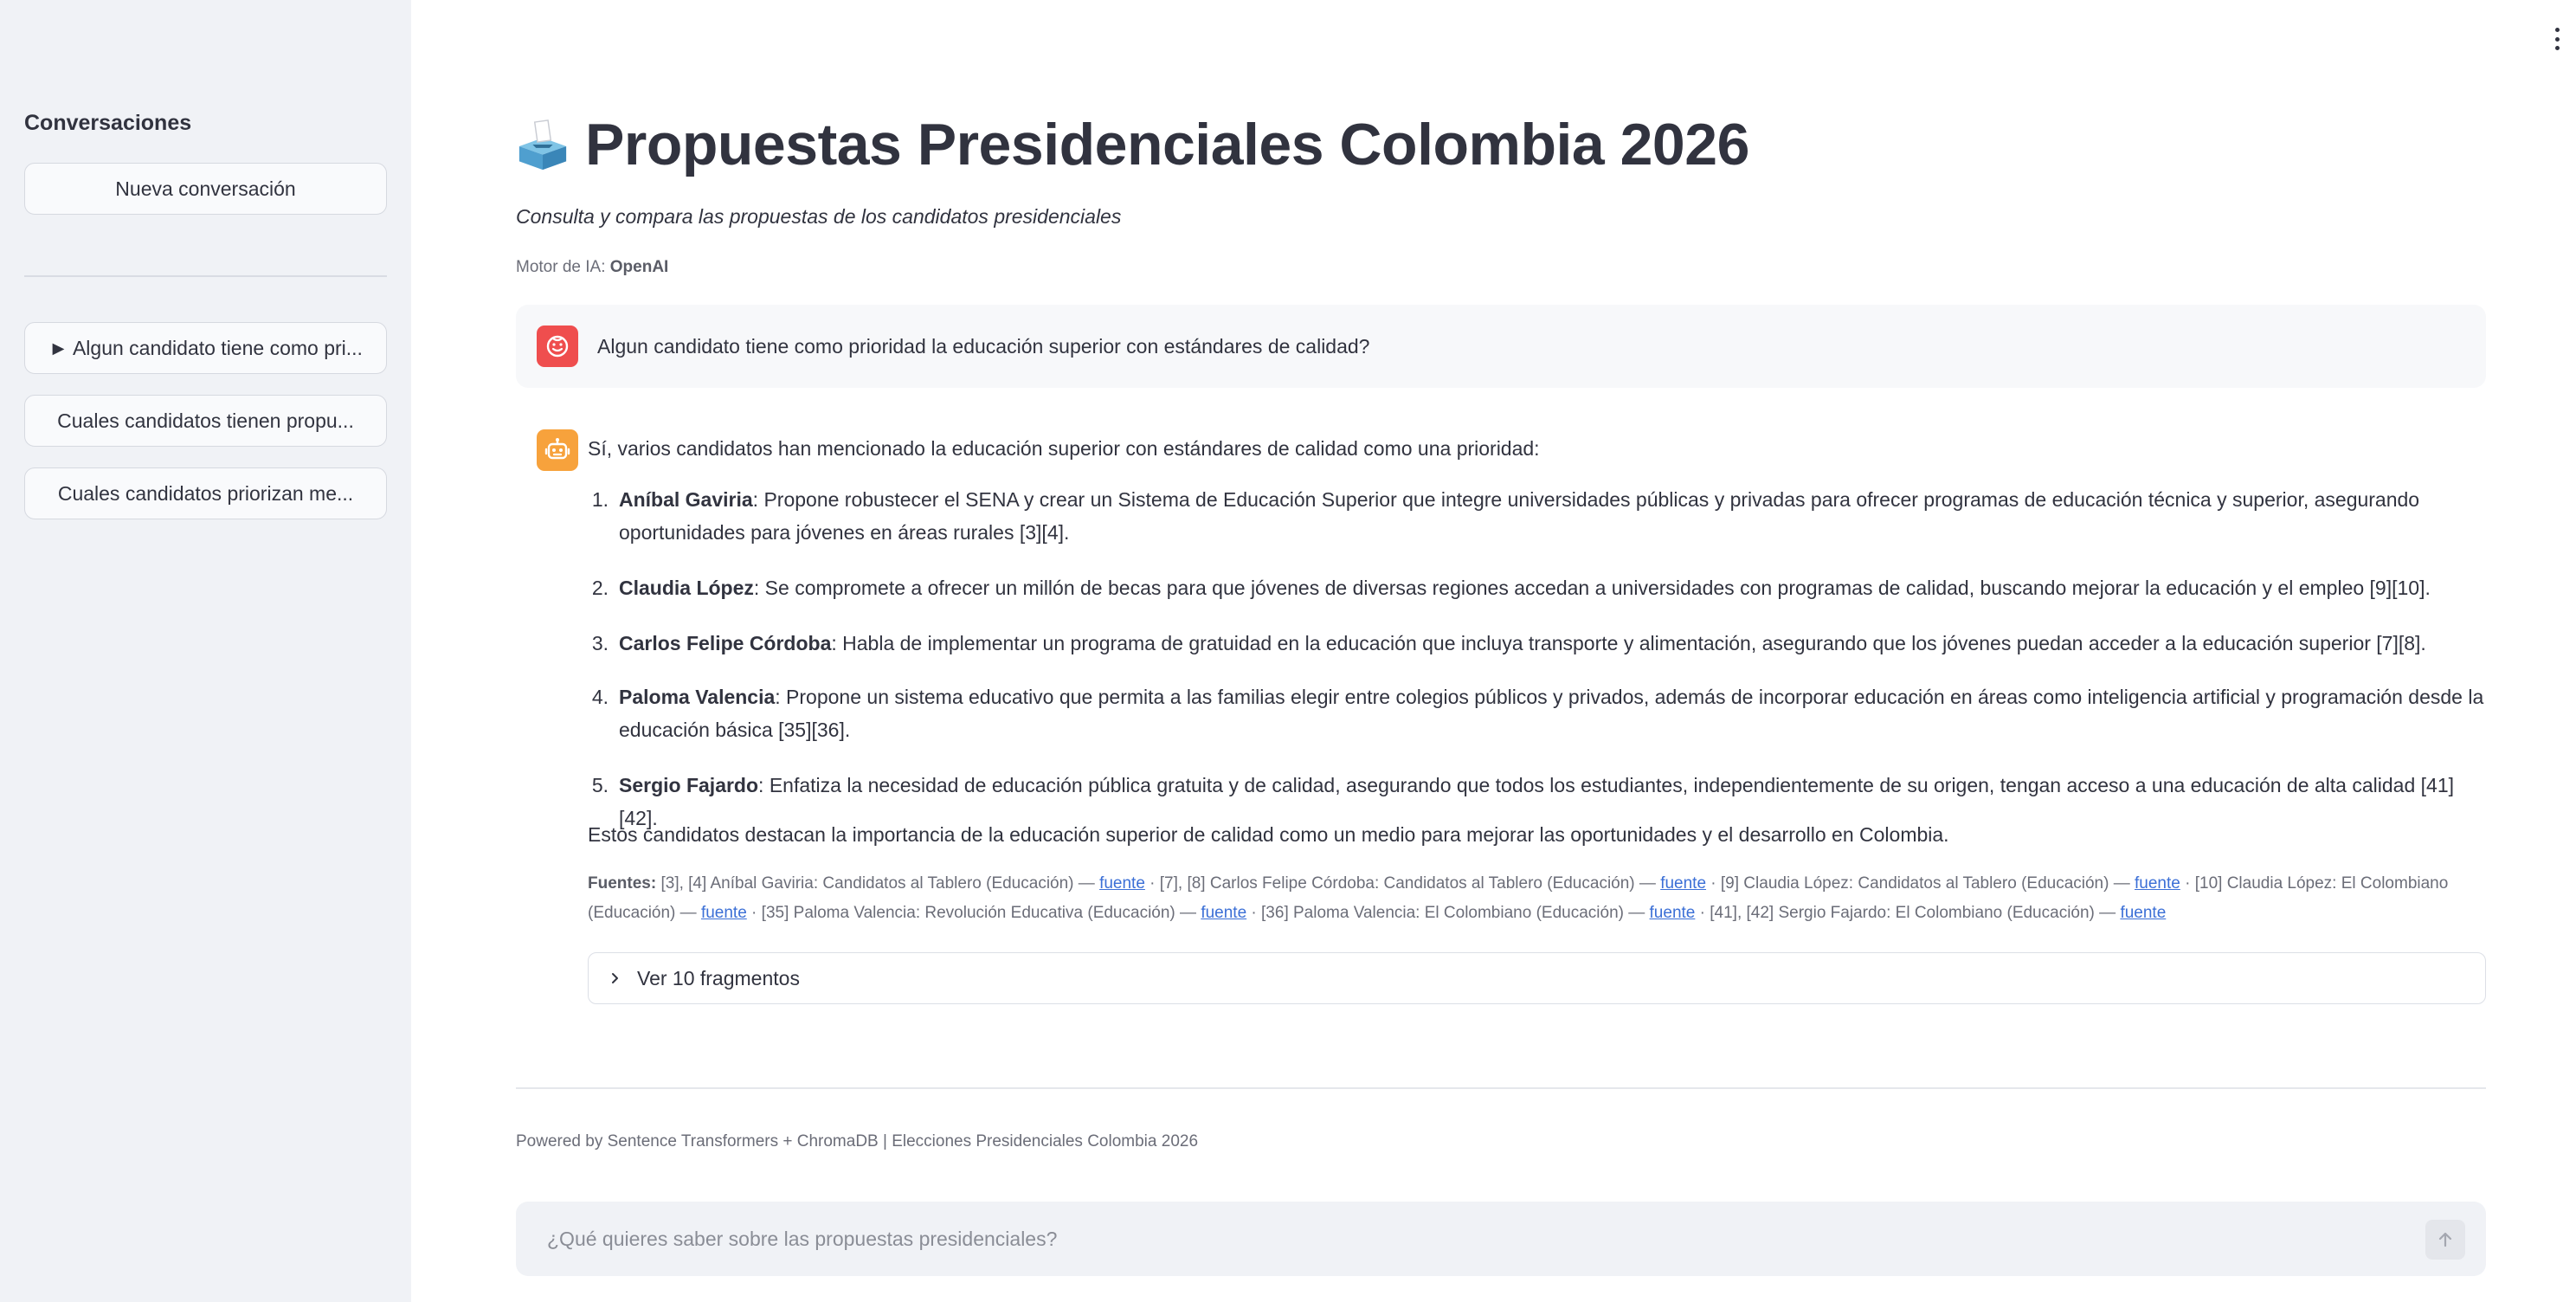 This screenshot has width=2576, height=1302. Describe the element at coordinates (542, 145) in the screenshot. I see `ballot-box-icon` at that location.